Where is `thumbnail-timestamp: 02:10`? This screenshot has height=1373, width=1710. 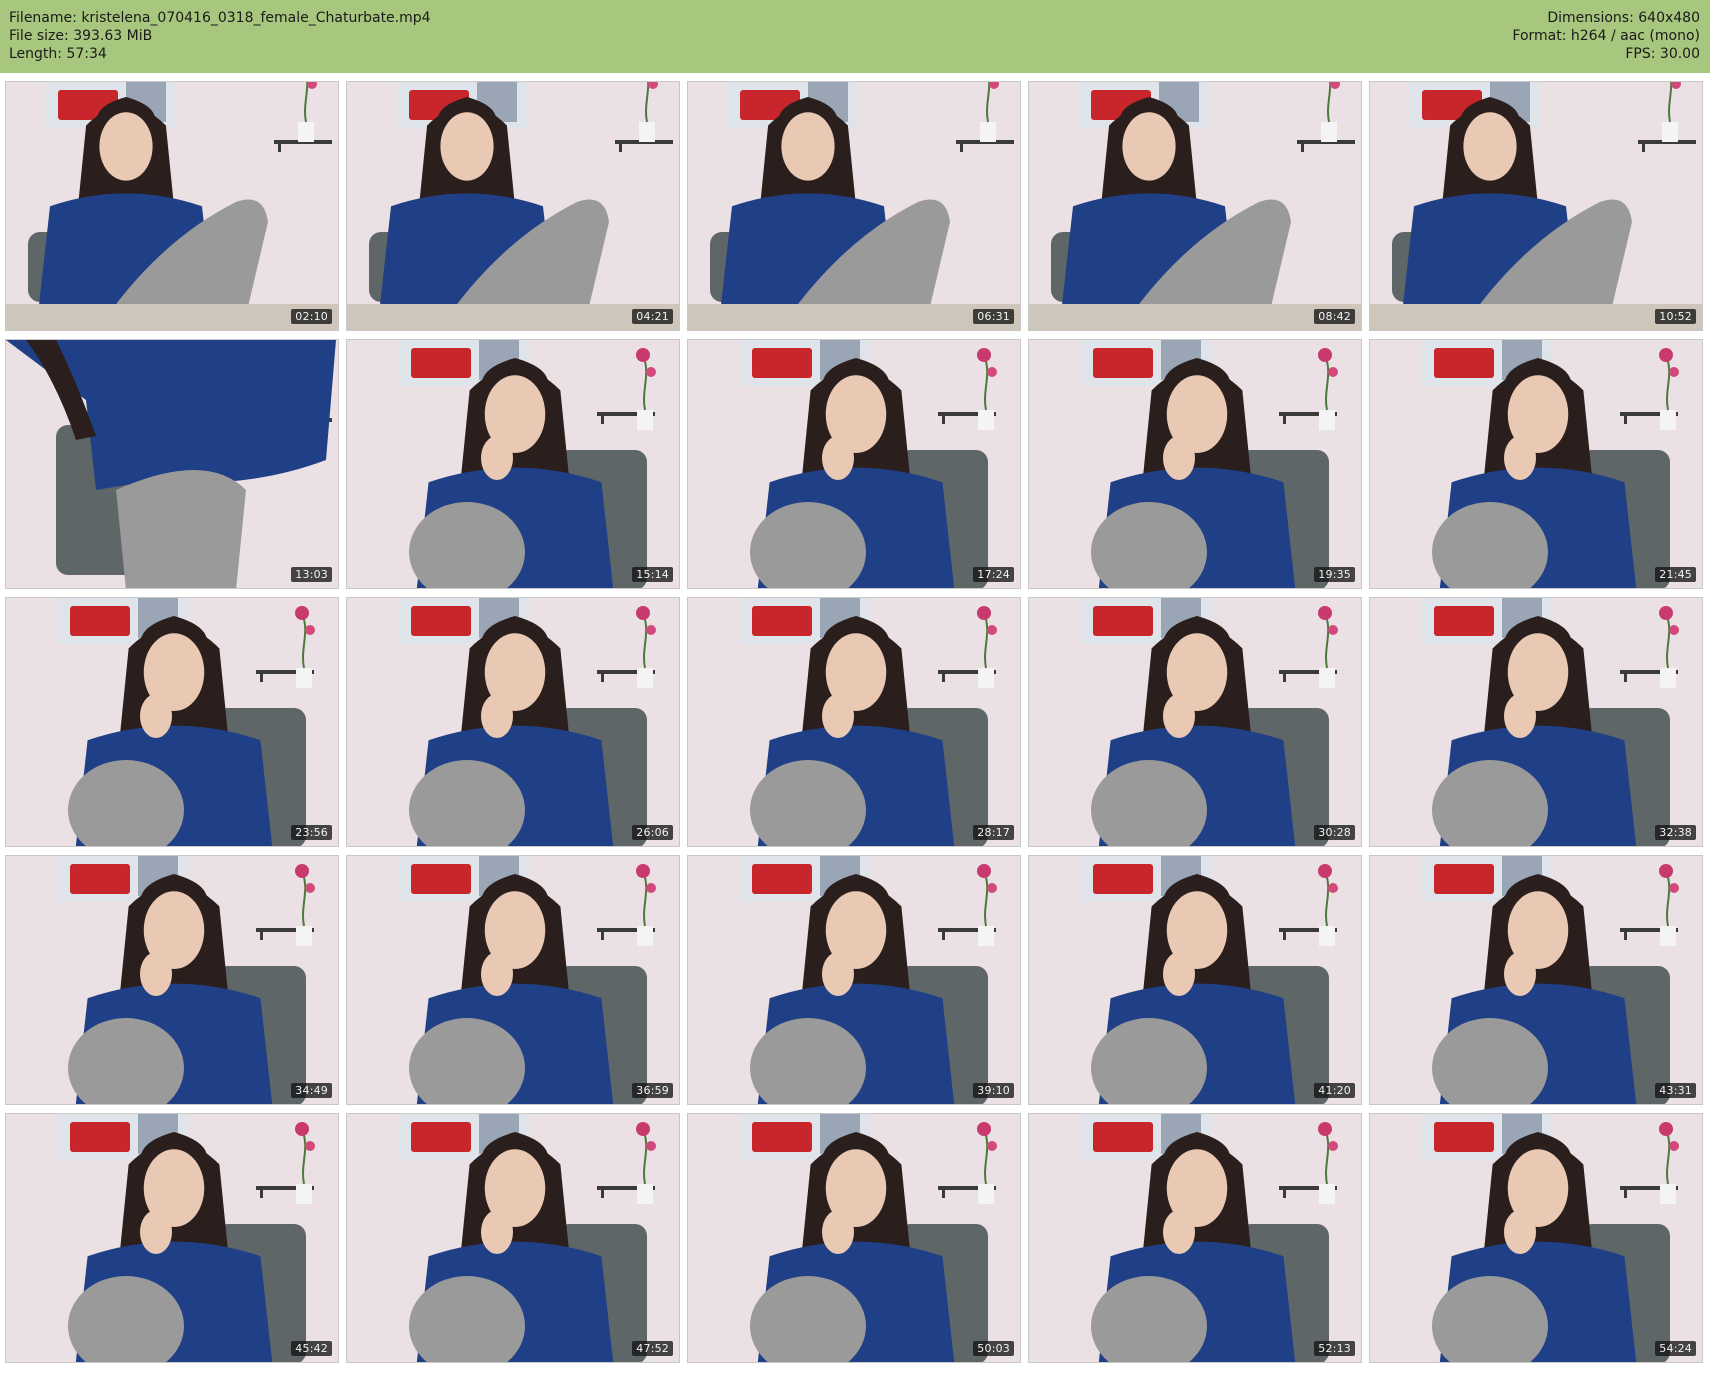 thumbnail-timestamp: 02:10 is located at coordinates (311, 316).